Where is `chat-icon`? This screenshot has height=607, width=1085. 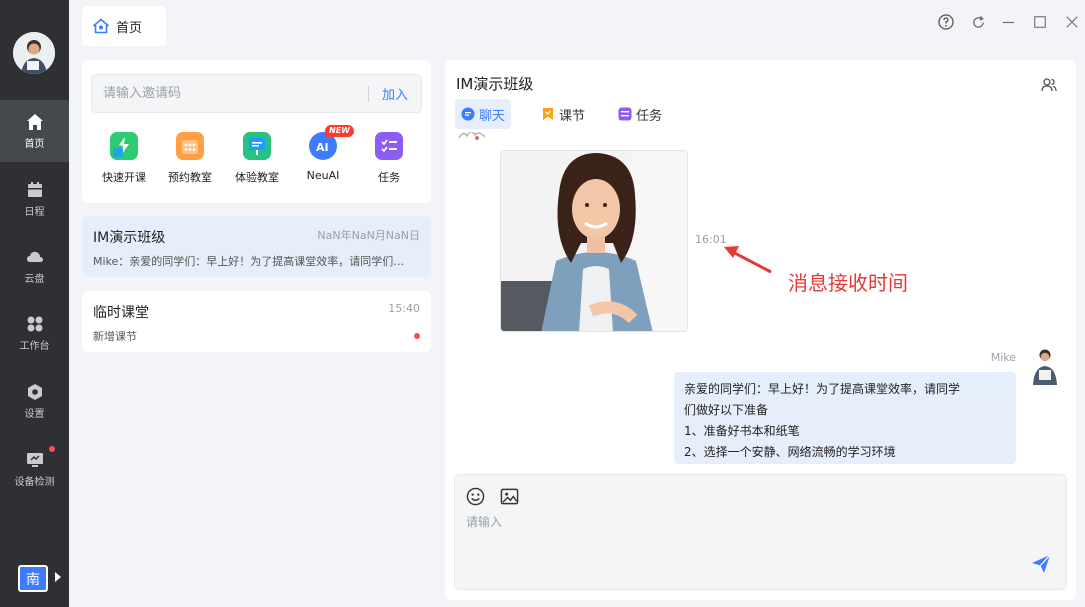 chat-icon is located at coordinates (468, 114).